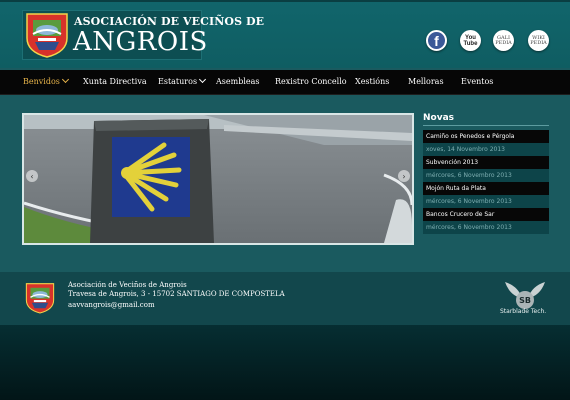 Image resolution: width=570 pixels, height=400 pixels. I want to click on news-item-date: xoves, 14 Novembro 2013, so click(486, 149).